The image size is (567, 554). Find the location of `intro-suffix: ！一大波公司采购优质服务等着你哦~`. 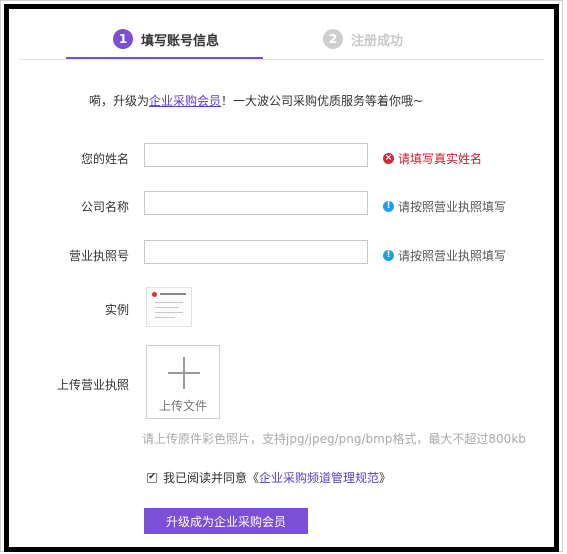

intro-suffix: ！一大波公司采购优质服务等着你哦~ is located at coordinates (322, 101).